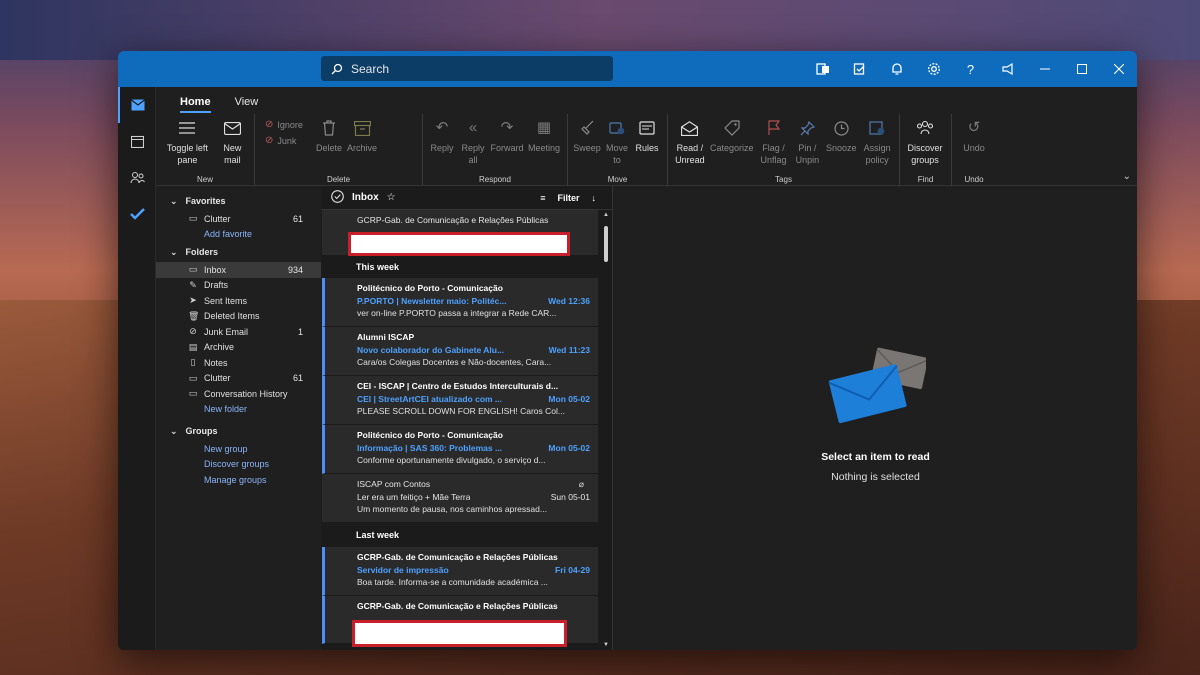 Image resolution: width=1200 pixels, height=675 pixels. What do you see at coordinates (238, 410) in the screenshot?
I see `new-folder-link: New folder` at bounding box center [238, 410].